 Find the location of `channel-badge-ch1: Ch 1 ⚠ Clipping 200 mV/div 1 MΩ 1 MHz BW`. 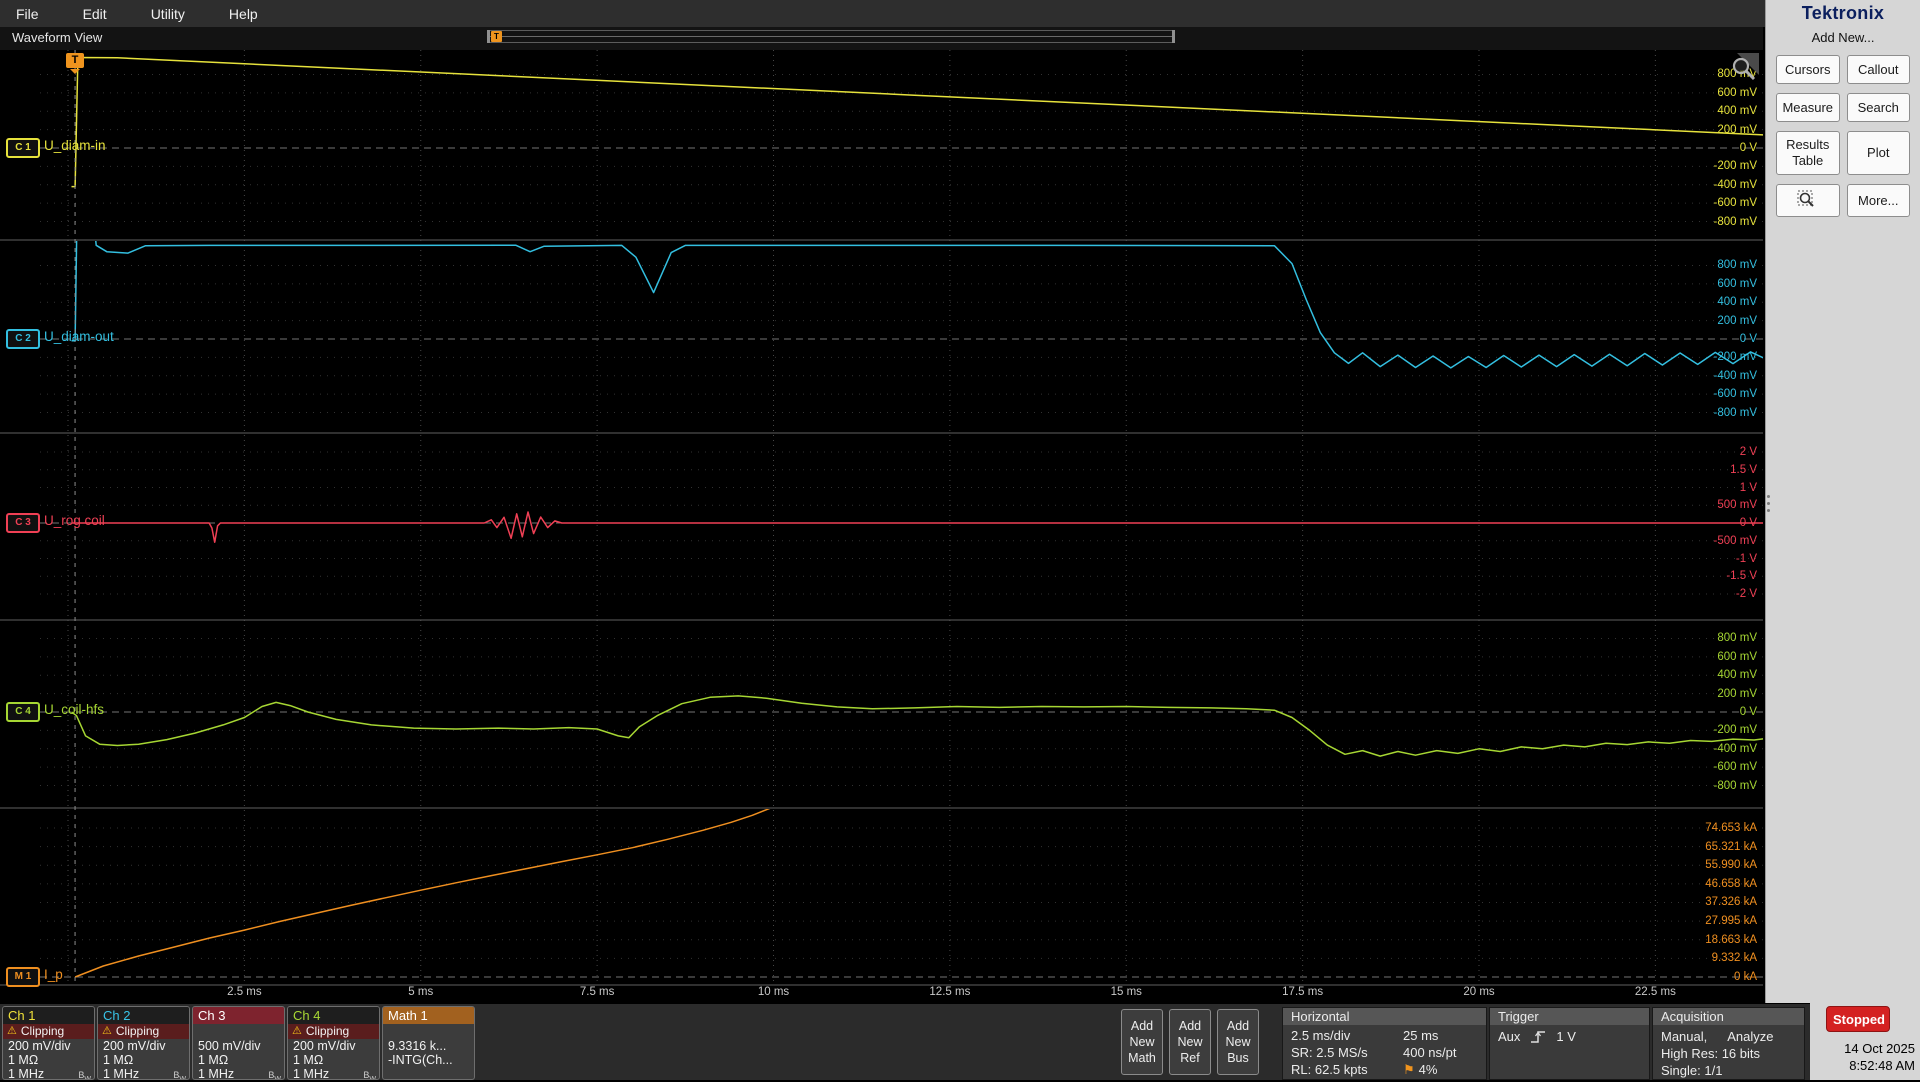

channel-badge-ch1: Ch 1 ⚠ Clipping 200 mV/div 1 MΩ 1 MHz BW is located at coordinates (48, 1043).